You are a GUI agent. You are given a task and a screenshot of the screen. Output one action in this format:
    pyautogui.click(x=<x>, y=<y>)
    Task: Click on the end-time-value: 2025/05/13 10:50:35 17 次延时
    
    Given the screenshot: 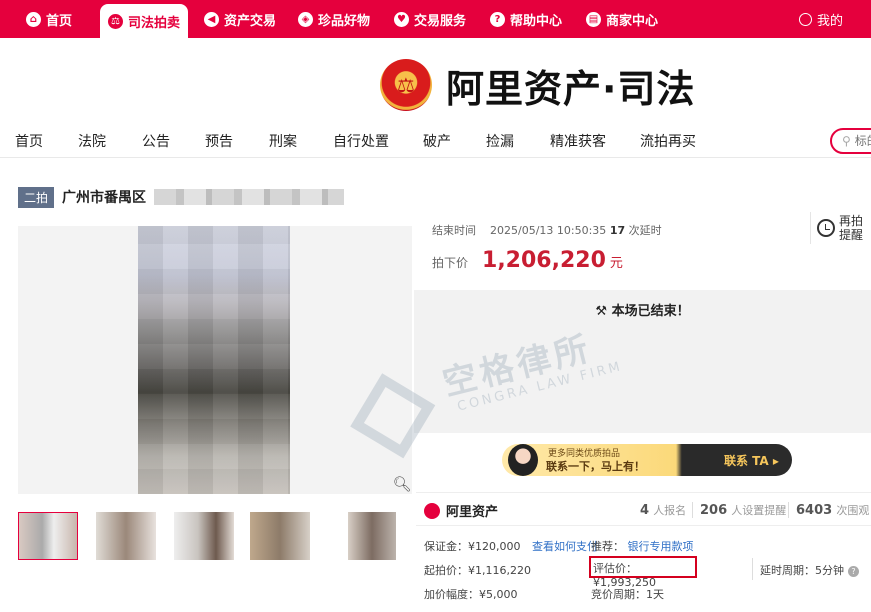 What is the action you would take?
    pyautogui.click(x=576, y=230)
    